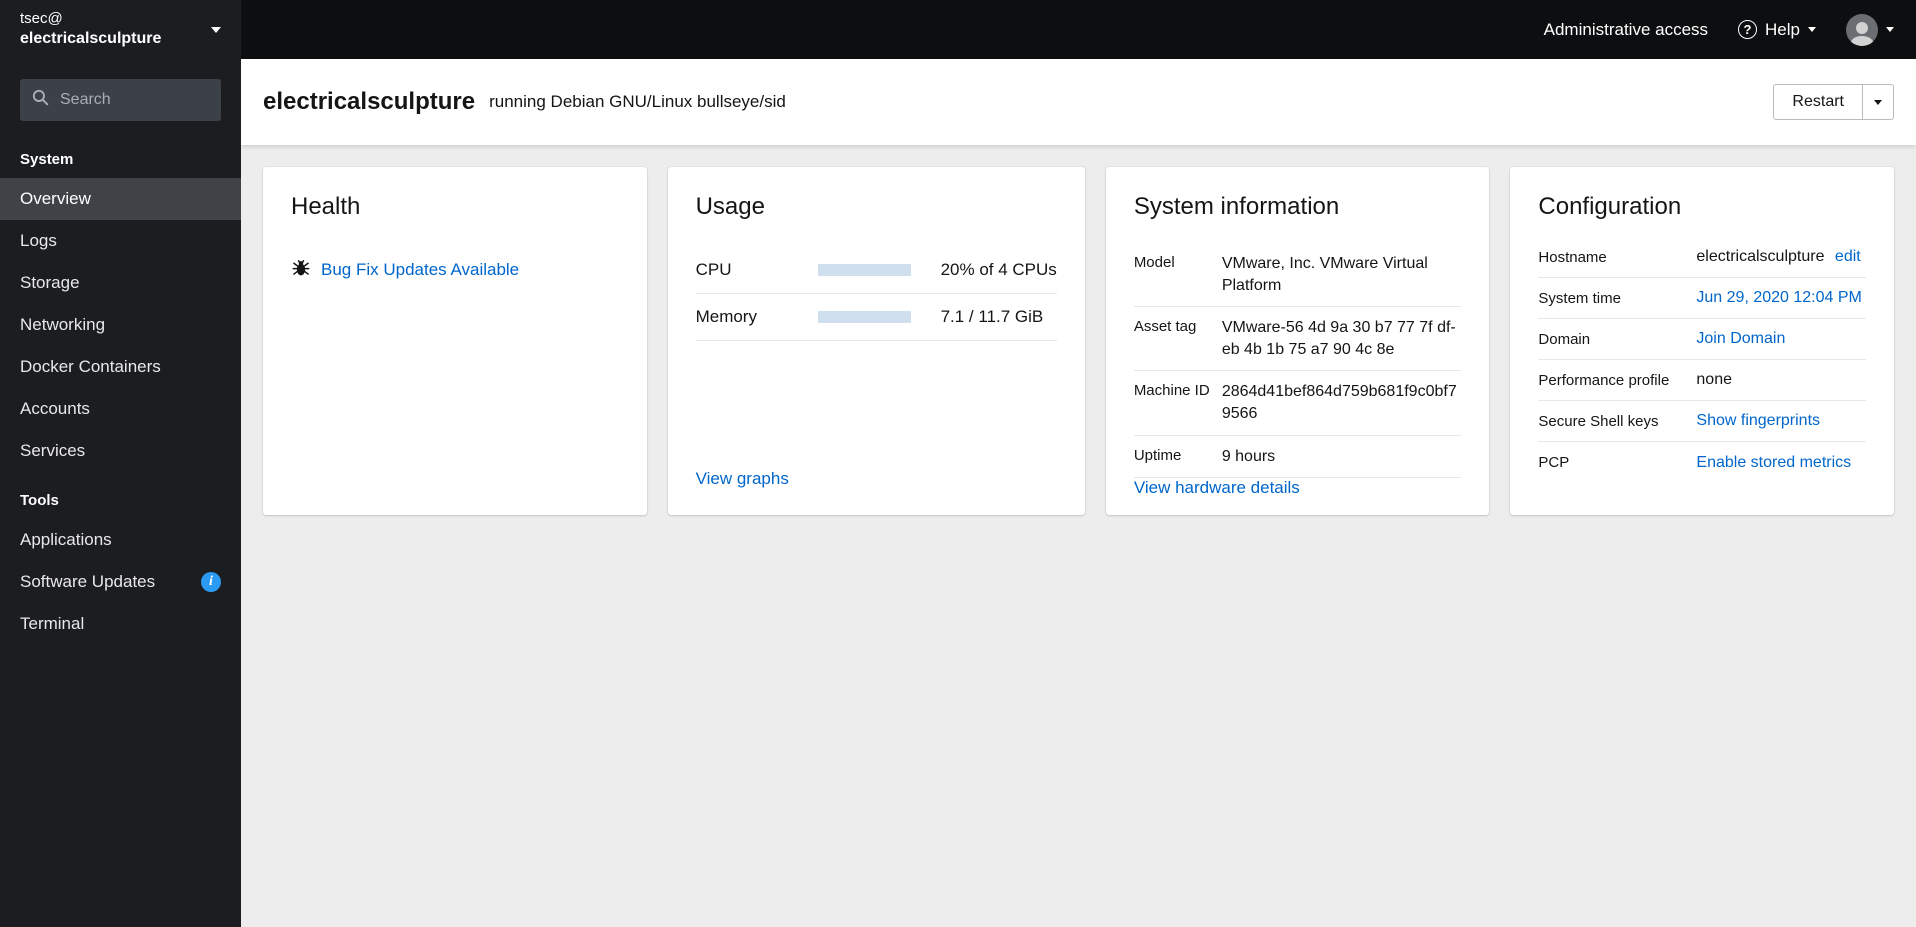 This screenshot has height=927, width=1916. I want to click on cpu-label: CPU, so click(713, 269).